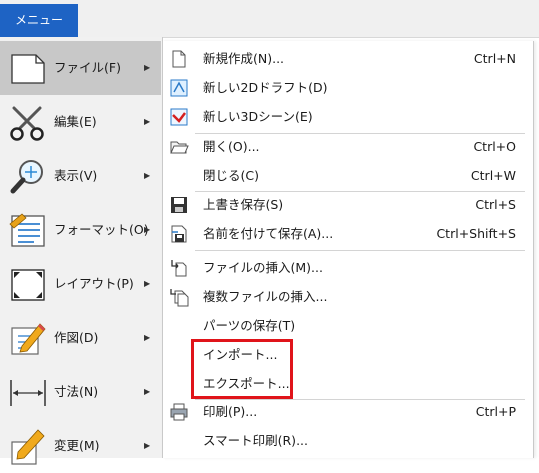  Describe the element at coordinates (493, 175) in the screenshot. I see `shortcut-text: Ctrl+W` at that location.